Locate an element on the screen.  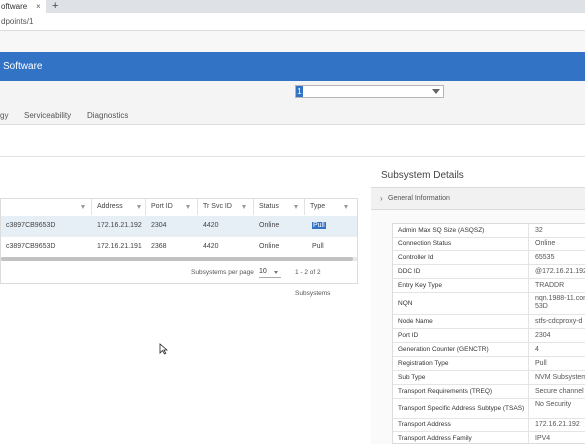
property-row: NQN nqn.1988-11.com 53D is located at coordinates (489, 304).